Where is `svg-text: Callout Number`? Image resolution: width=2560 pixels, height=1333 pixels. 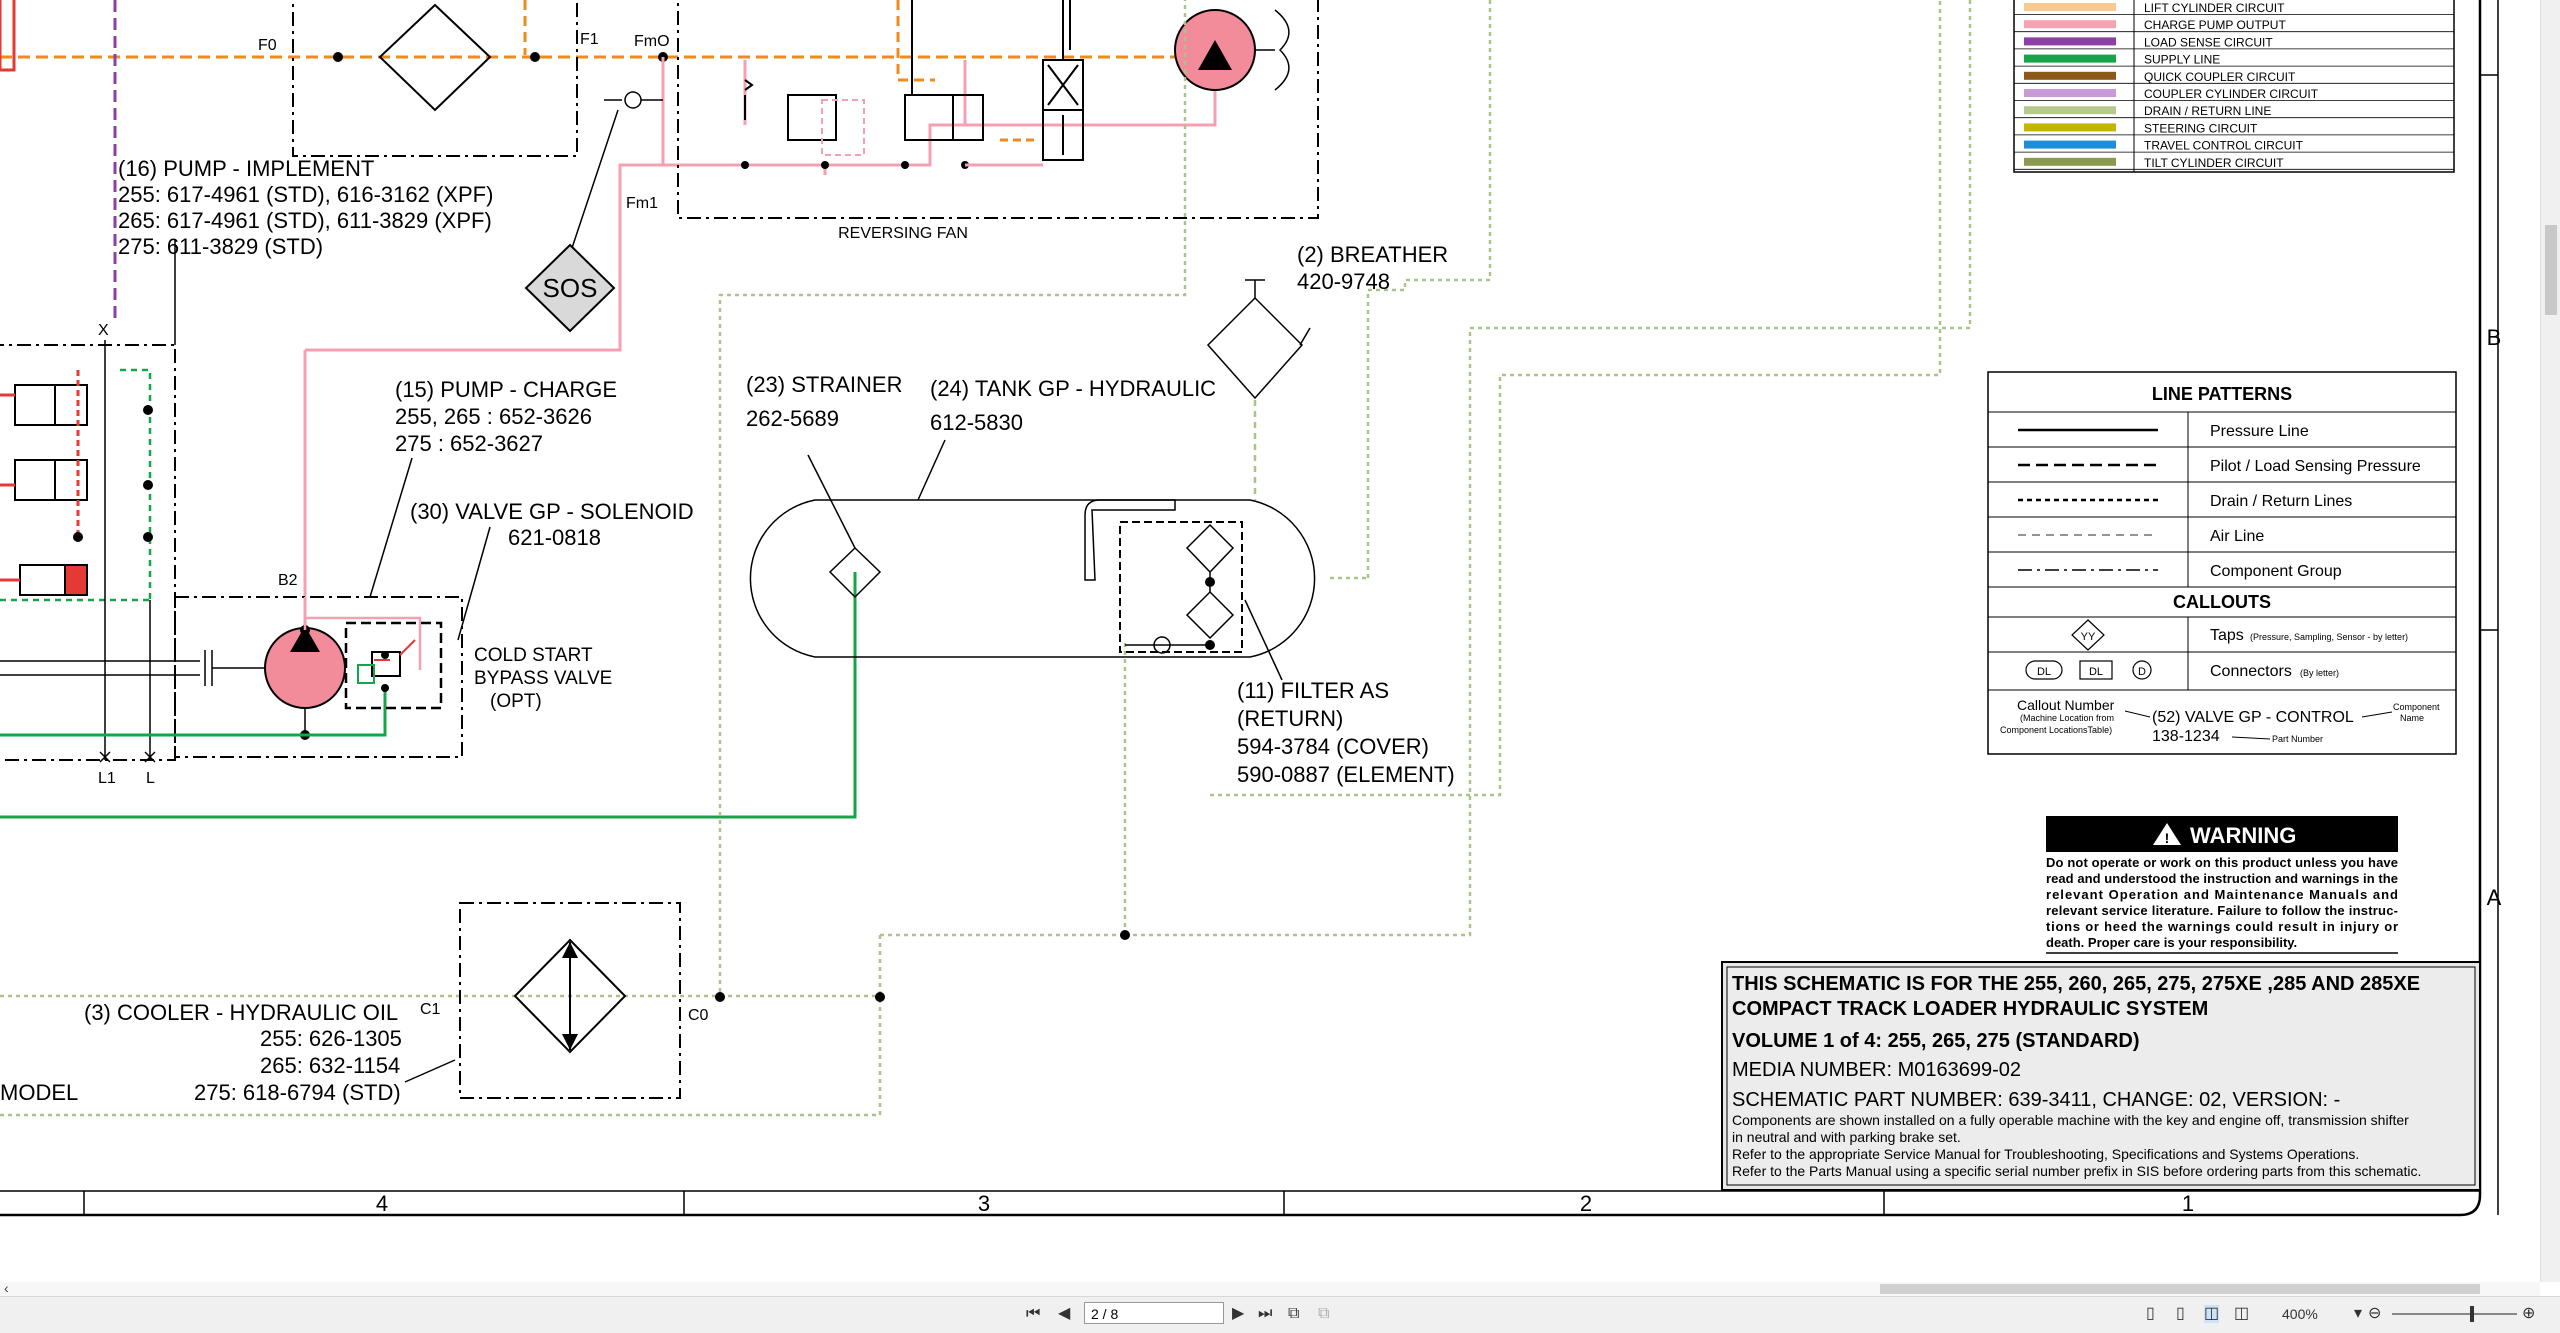
svg-text: Callout Number is located at coordinates (2066, 705).